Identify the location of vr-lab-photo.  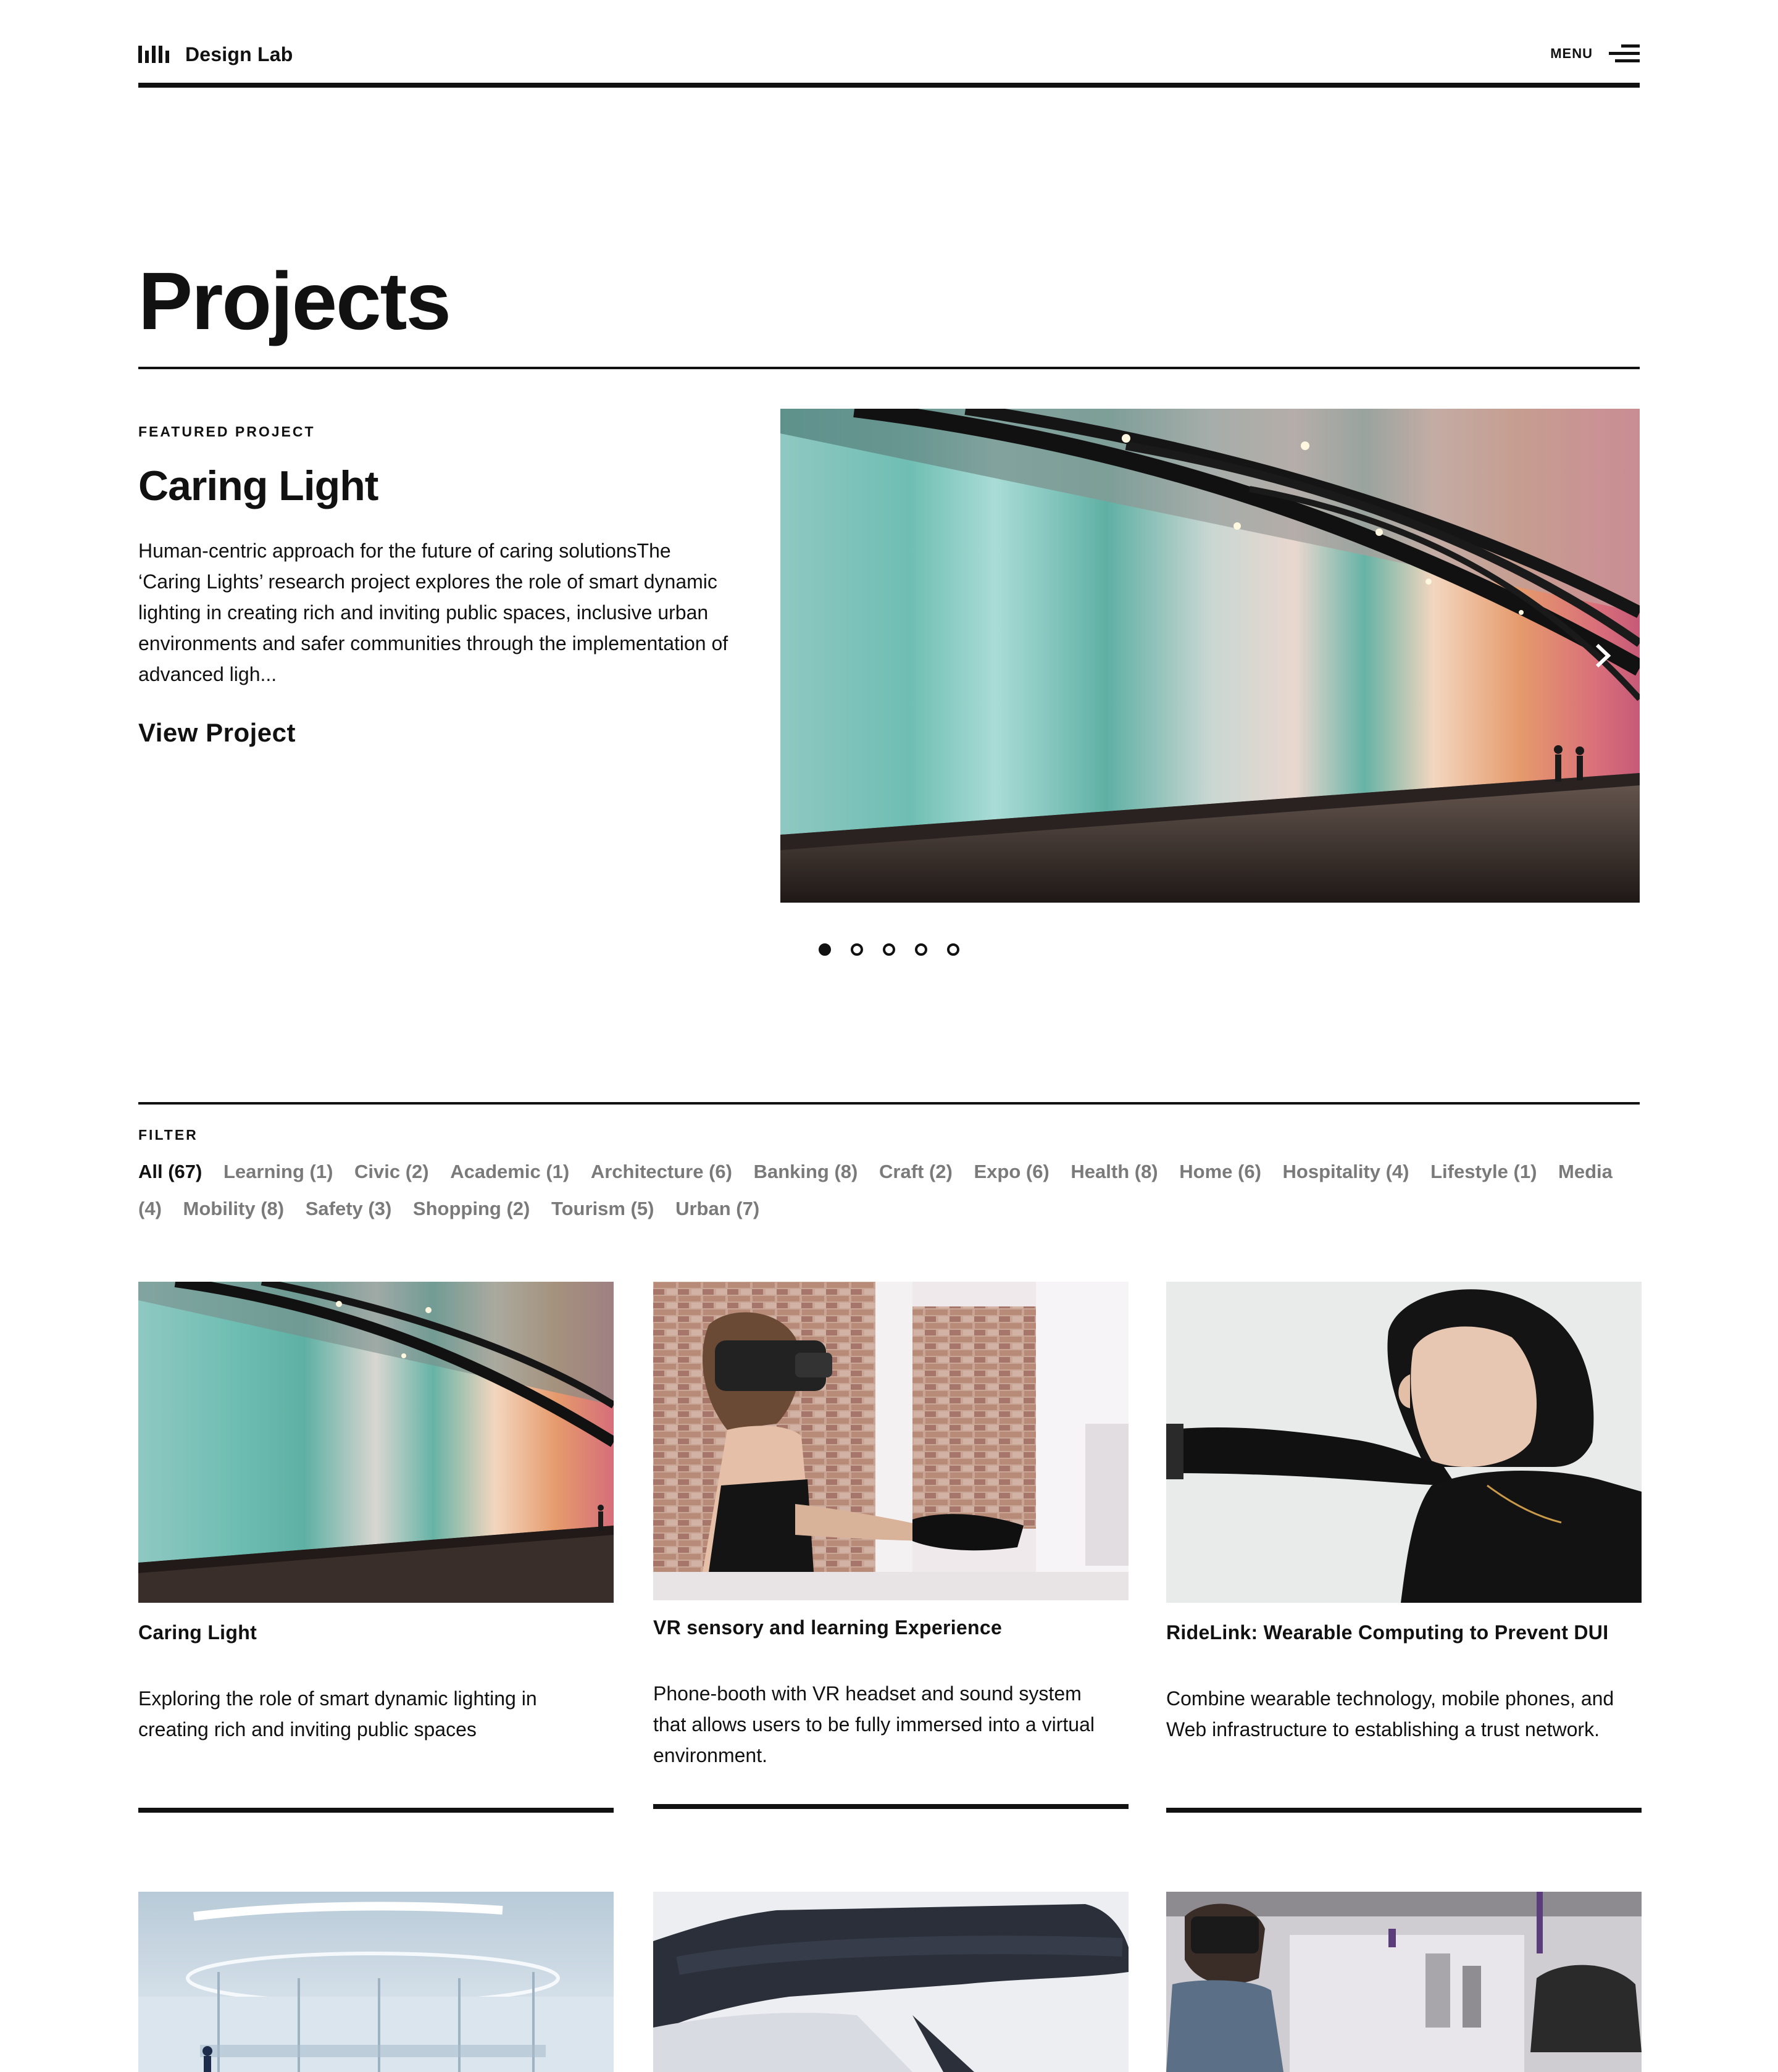
(1404, 1982).